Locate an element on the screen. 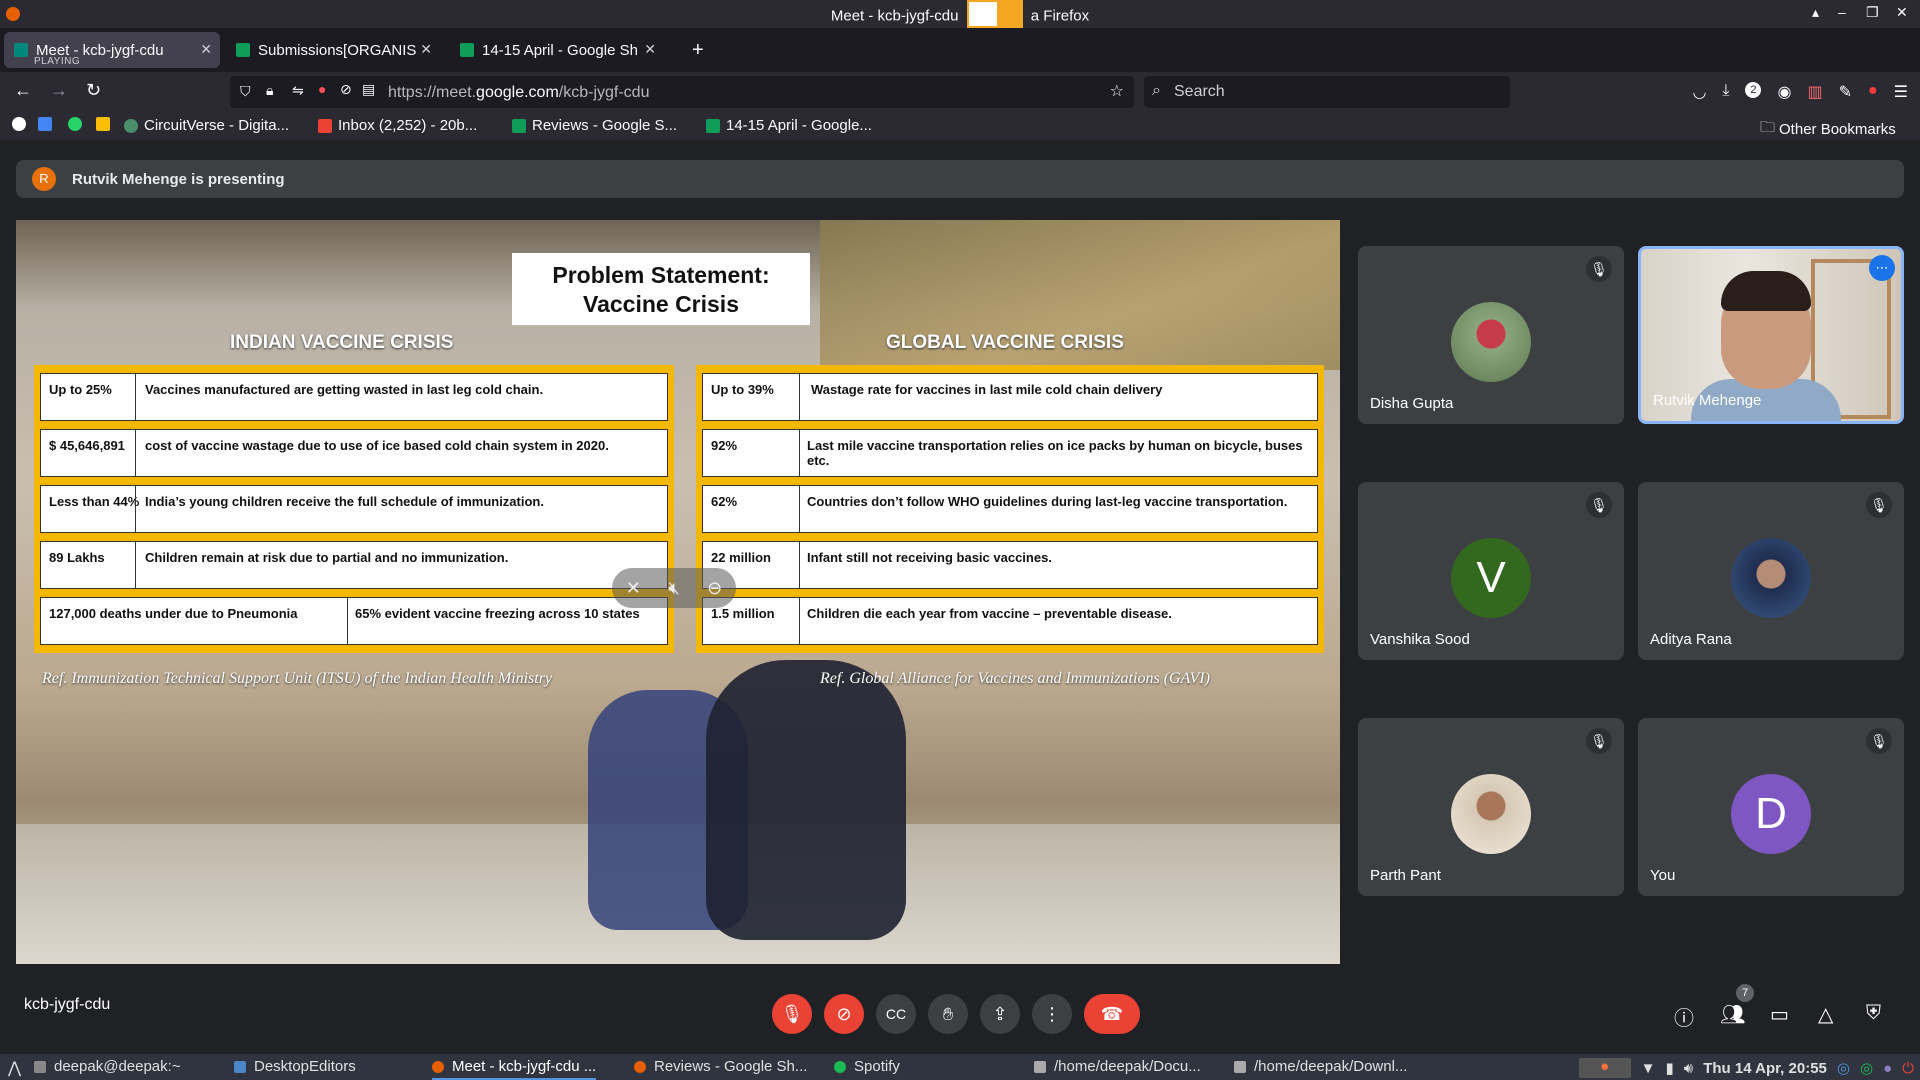  power-icon: ⏻ is located at coordinates (1908, 1068).